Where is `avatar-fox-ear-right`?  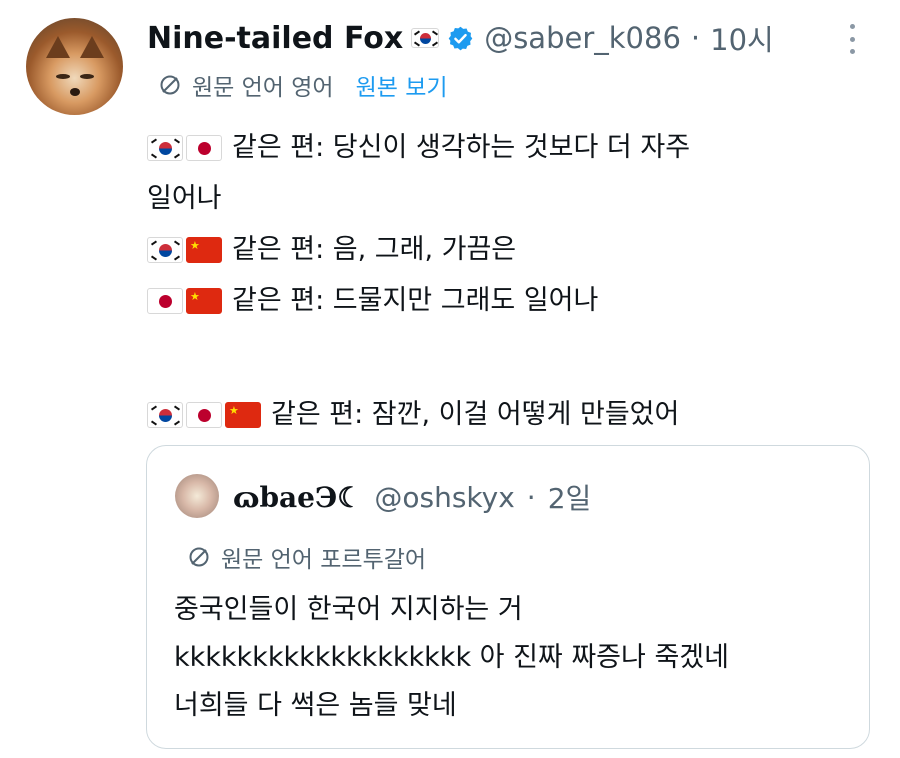
avatar-fox-ear-right is located at coordinates (92, 47).